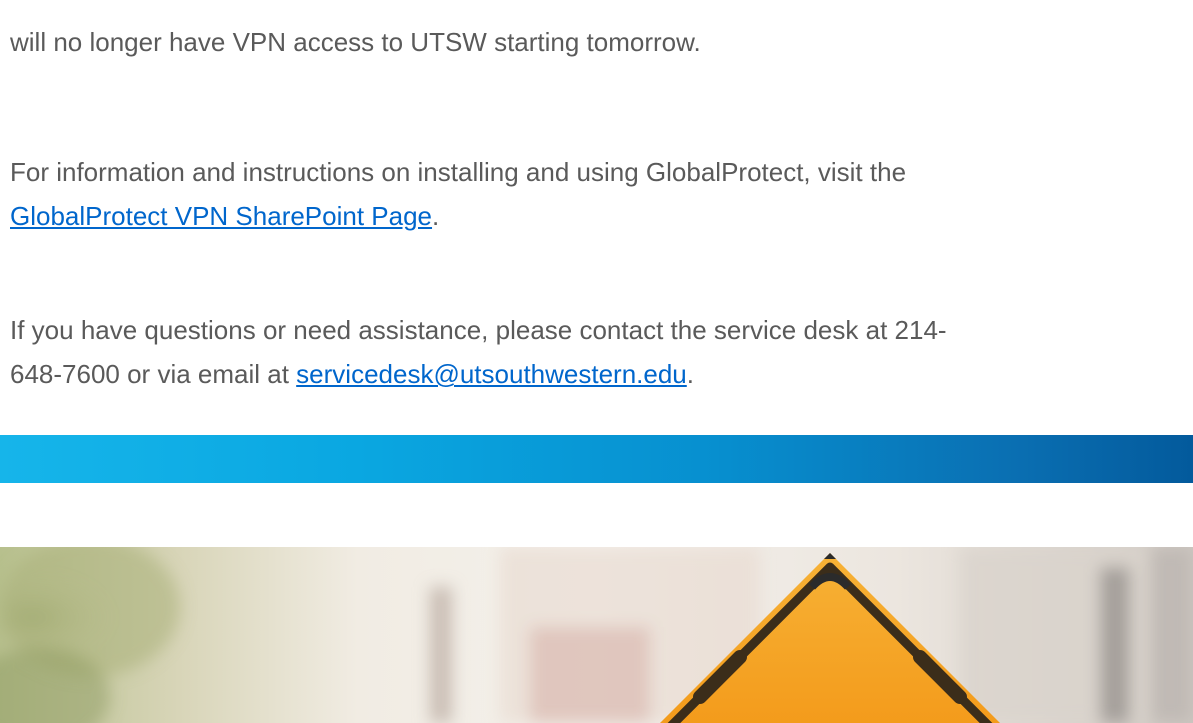 This screenshot has width=1193, height=723. What do you see at coordinates (690, 374) in the screenshot?
I see `contact-paragraph-period: .` at bounding box center [690, 374].